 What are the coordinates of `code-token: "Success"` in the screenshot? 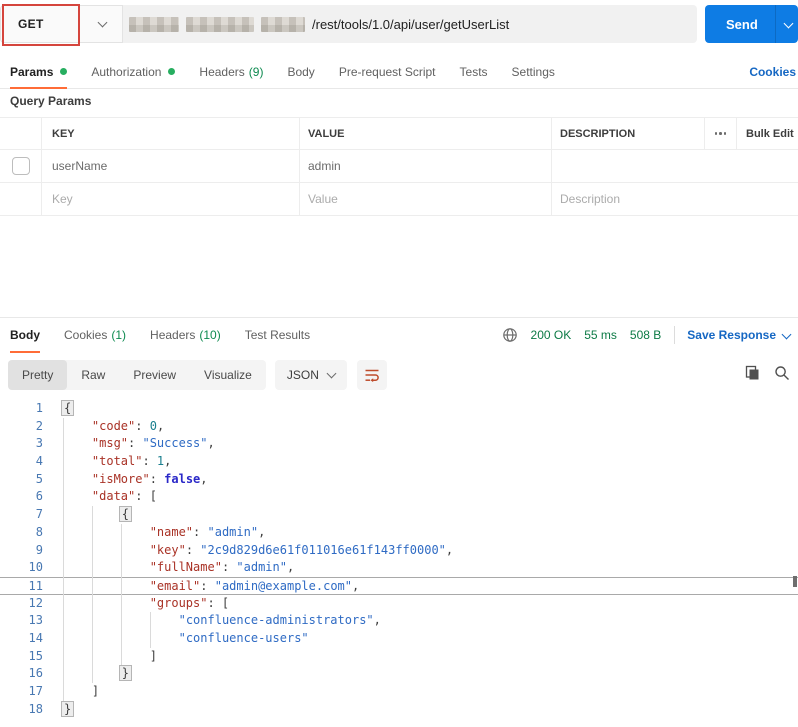 It's located at (175, 443).